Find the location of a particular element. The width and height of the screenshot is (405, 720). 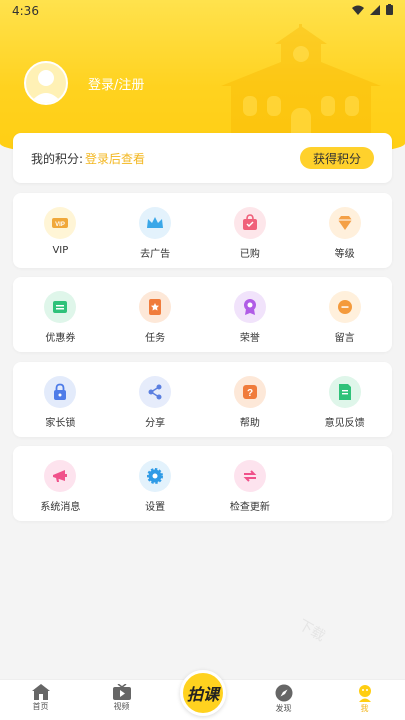

center-logo-text: 拍课 is located at coordinates (202, 694).